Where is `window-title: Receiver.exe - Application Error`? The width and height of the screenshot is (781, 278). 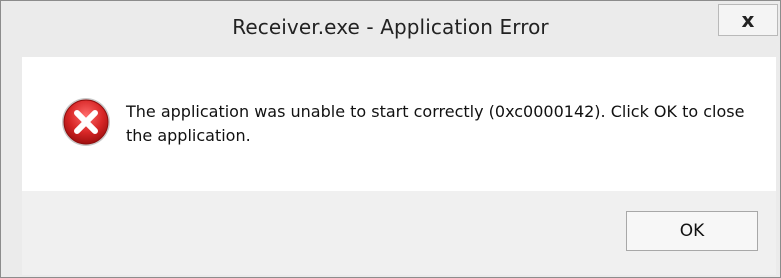
window-title: Receiver.exe - Application Error is located at coordinates (390, 27).